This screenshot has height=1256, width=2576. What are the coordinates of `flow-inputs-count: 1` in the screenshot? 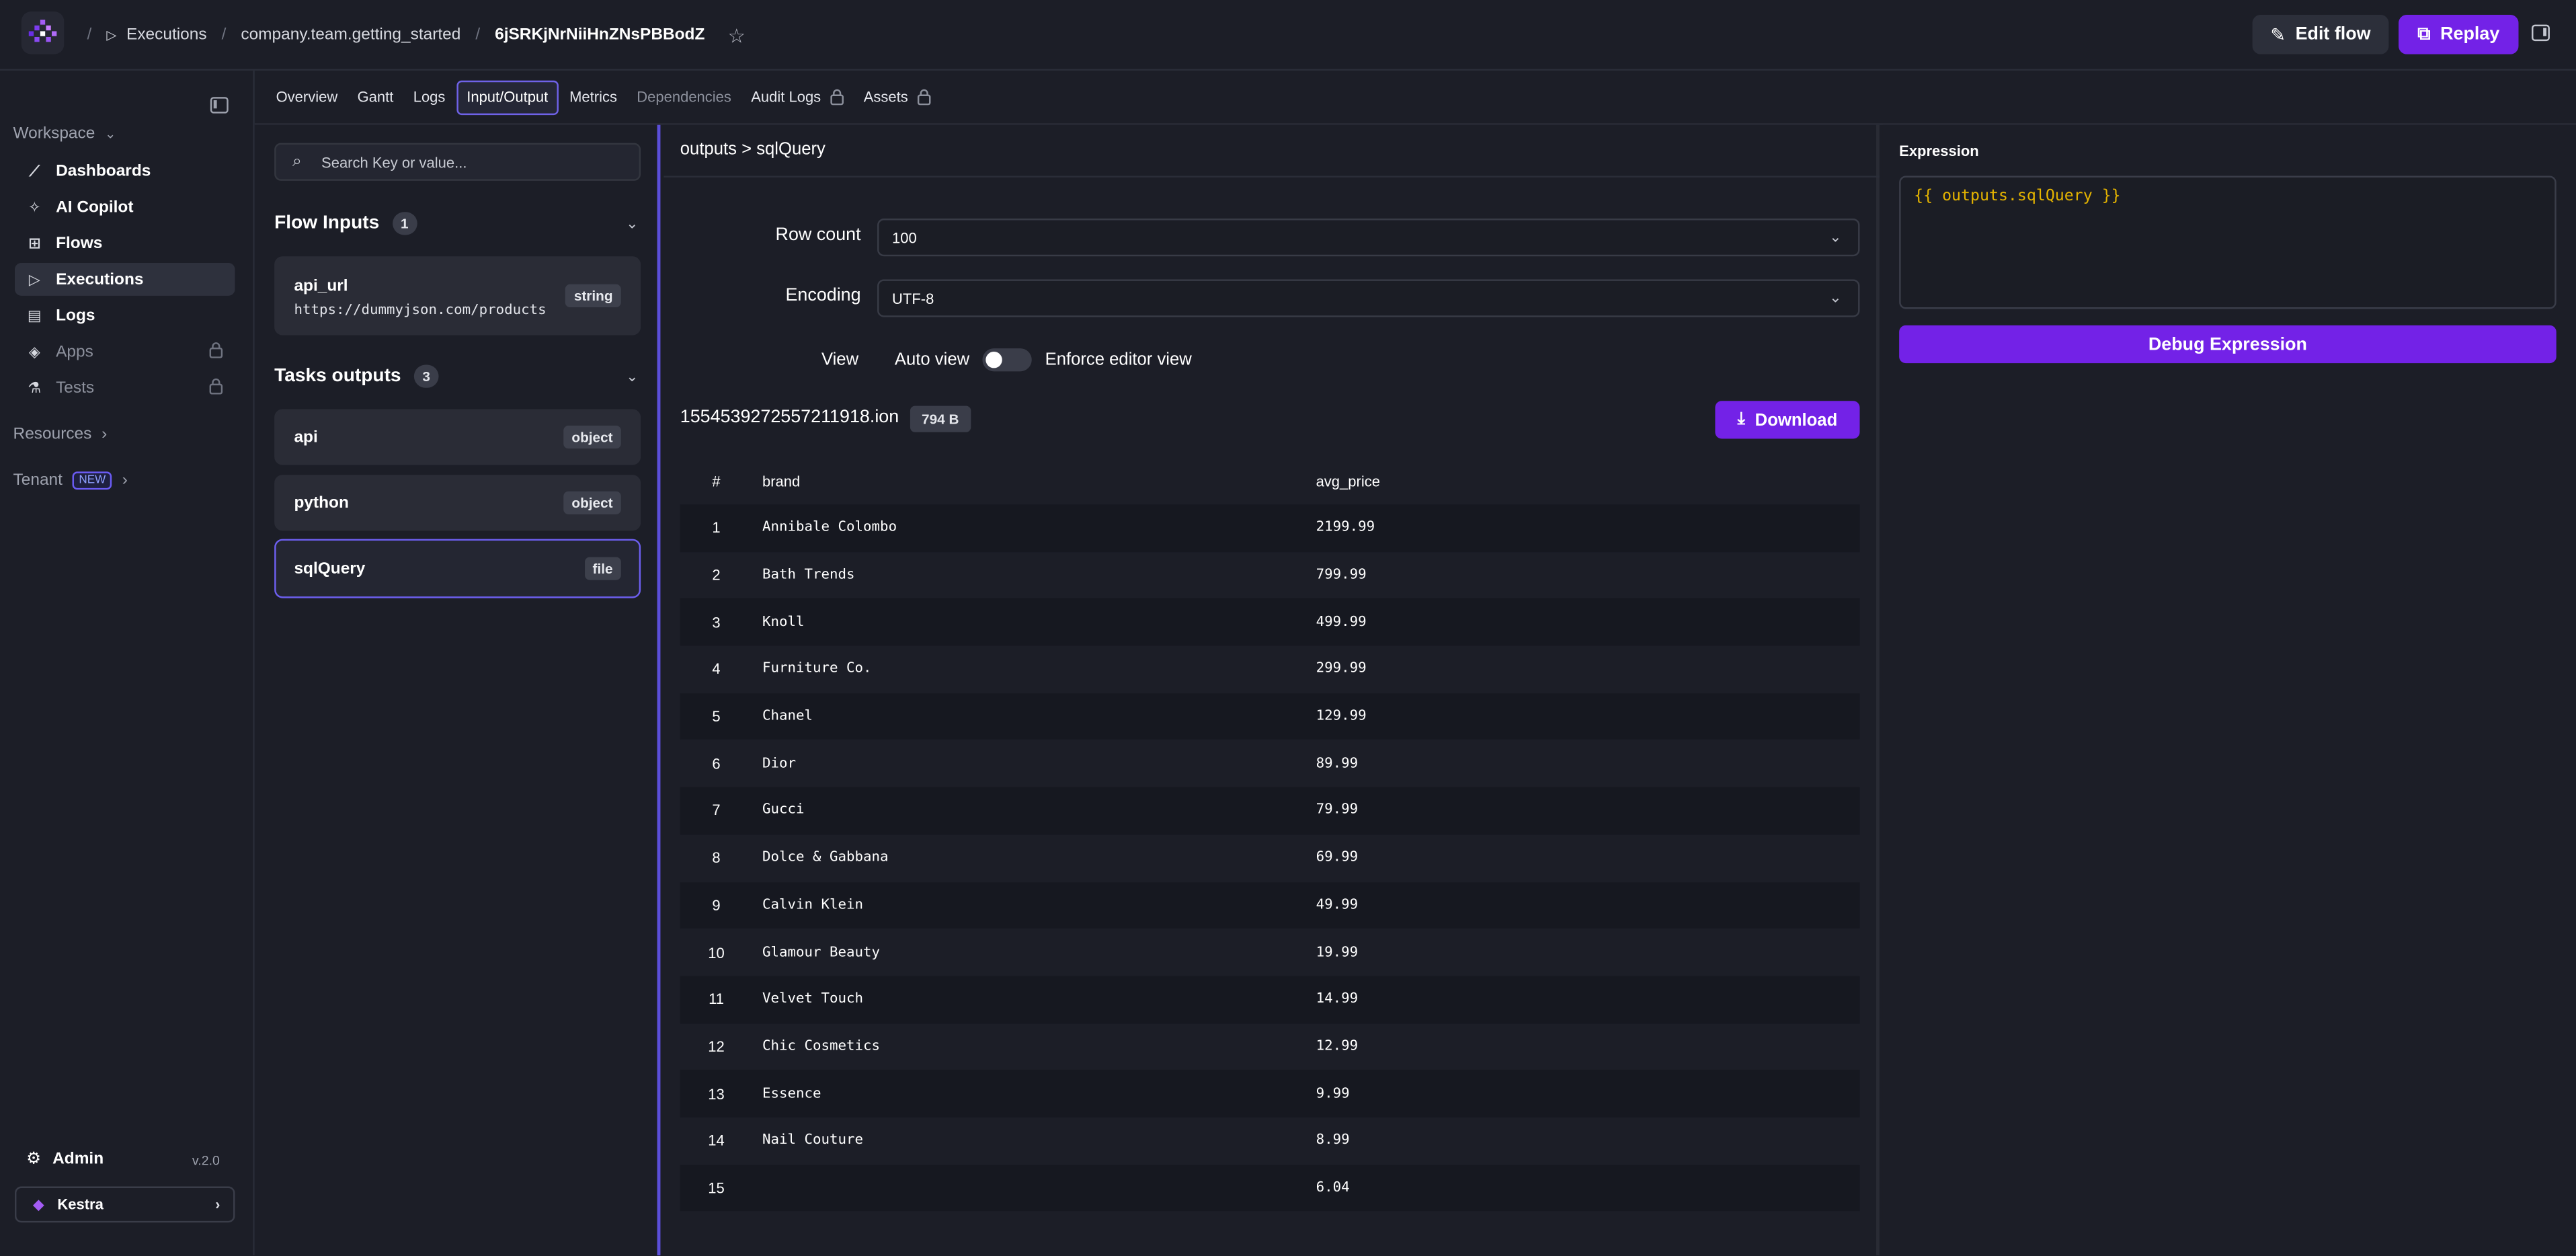 It's located at (404, 223).